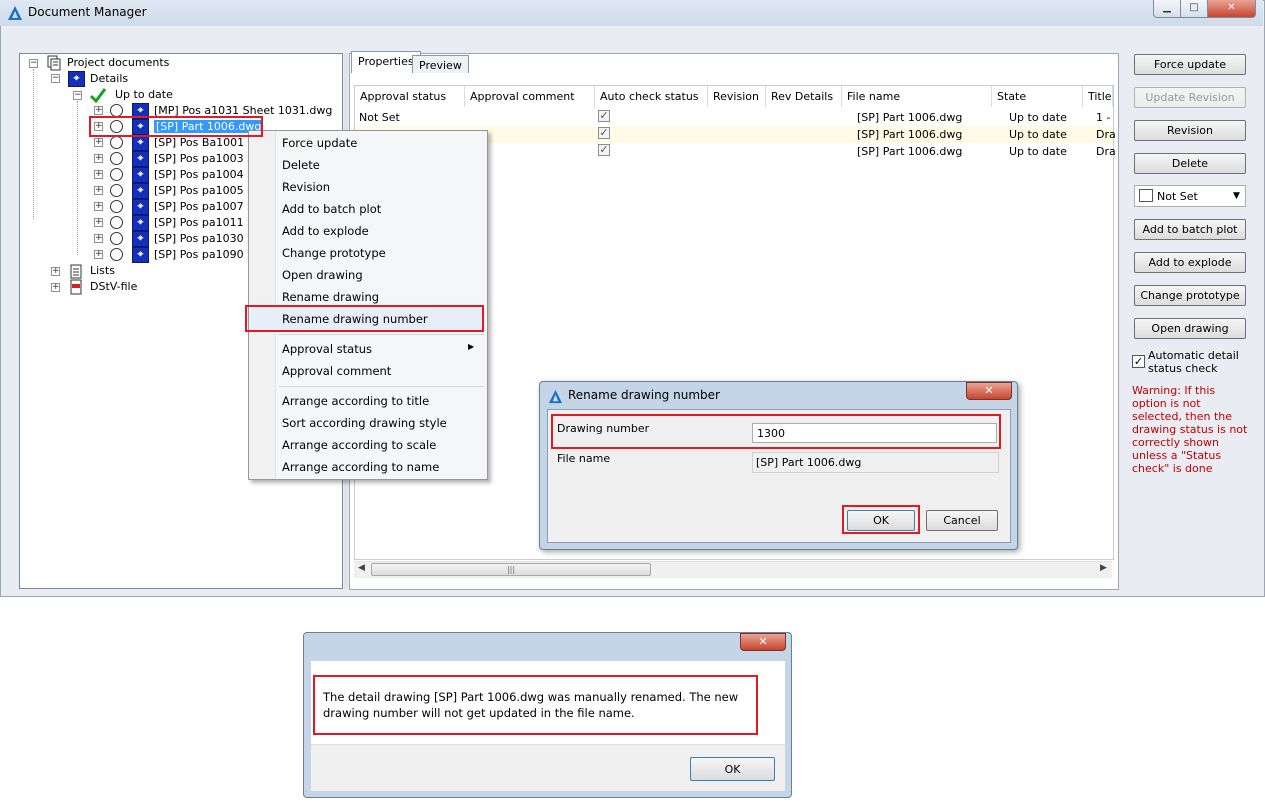  I want to click on tree-root-label: Project documents, so click(118, 63).